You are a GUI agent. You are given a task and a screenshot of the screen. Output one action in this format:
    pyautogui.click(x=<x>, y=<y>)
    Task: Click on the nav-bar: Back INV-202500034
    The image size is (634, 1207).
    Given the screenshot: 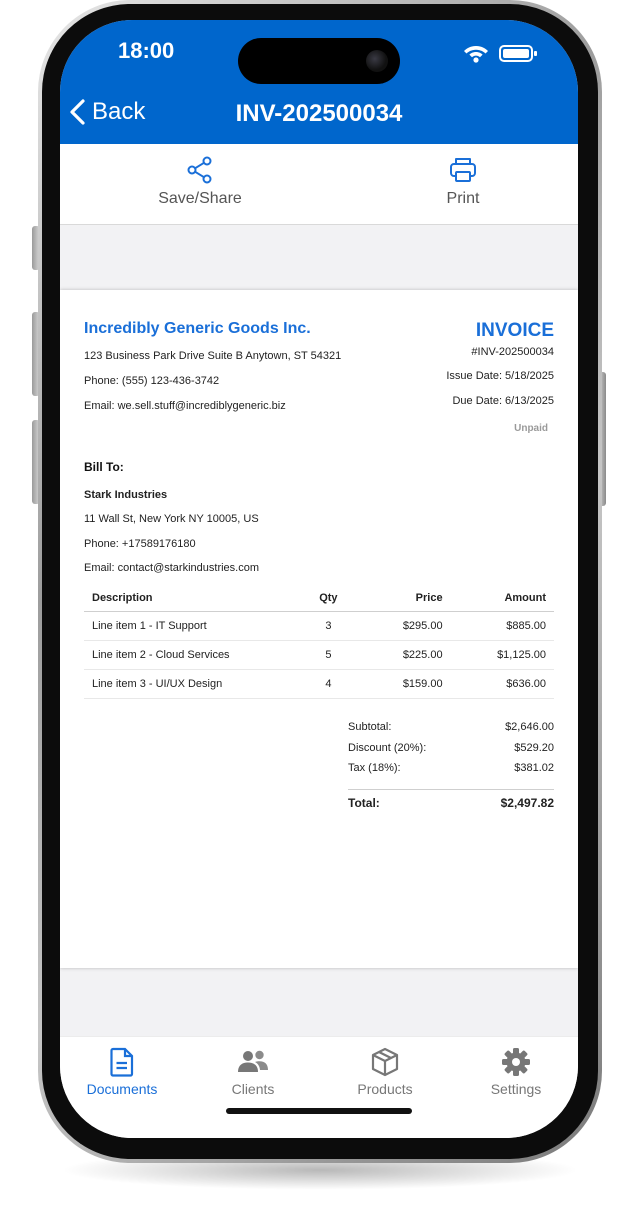 What is the action you would take?
    pyautogui.click(x=319, y=117)
    